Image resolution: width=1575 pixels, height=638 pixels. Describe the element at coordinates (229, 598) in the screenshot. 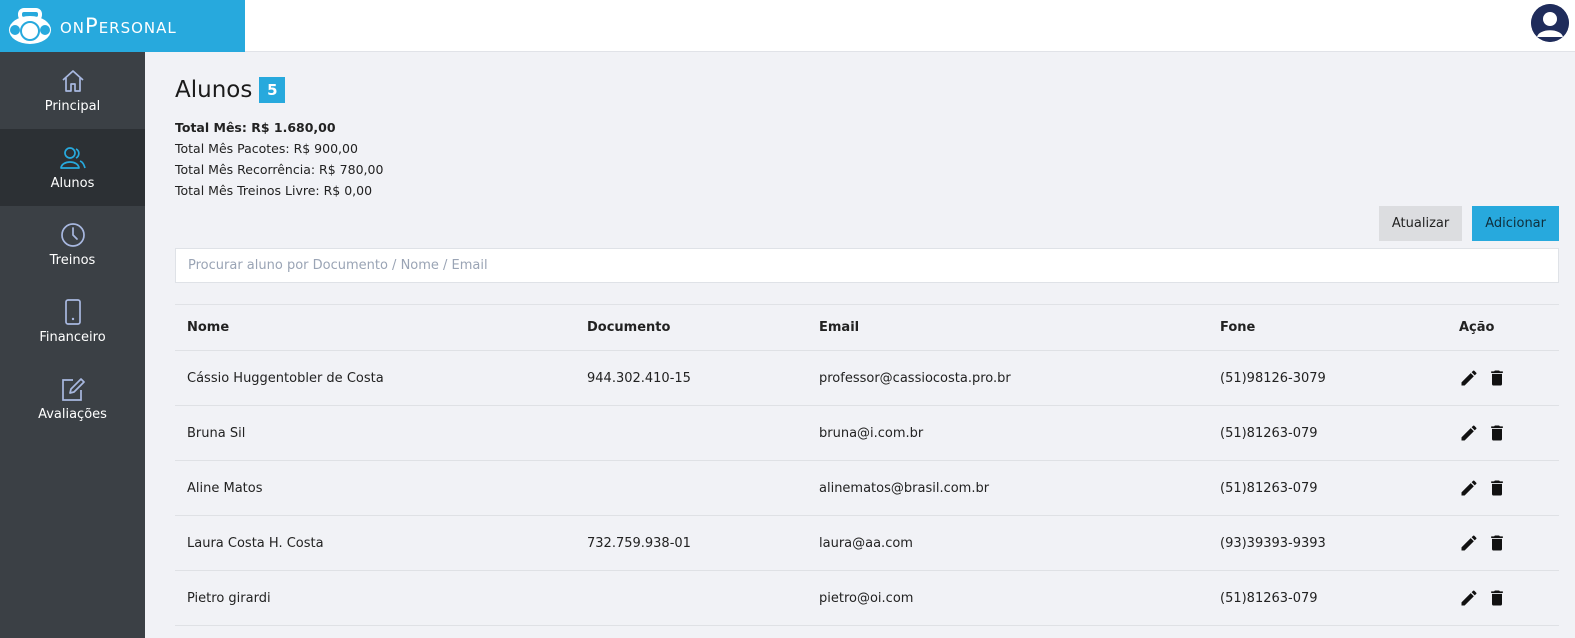

I see `cell-nome: Pietro girardi` at that location.